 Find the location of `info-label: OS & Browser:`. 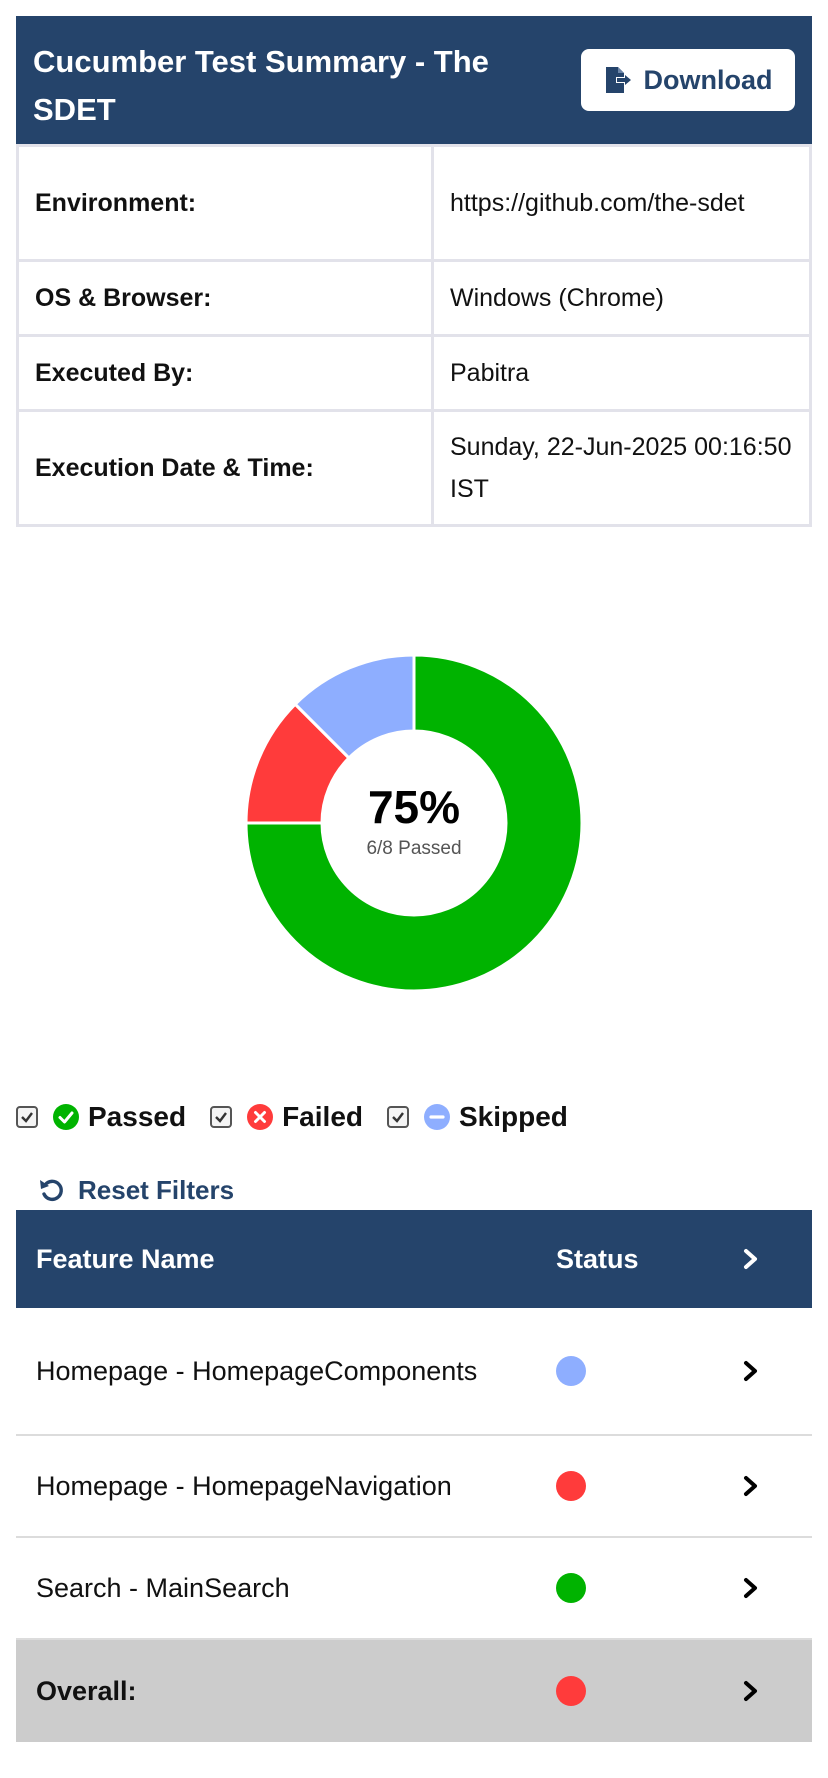

info-label: OS & Browser: is located at coordinates (225, 298).